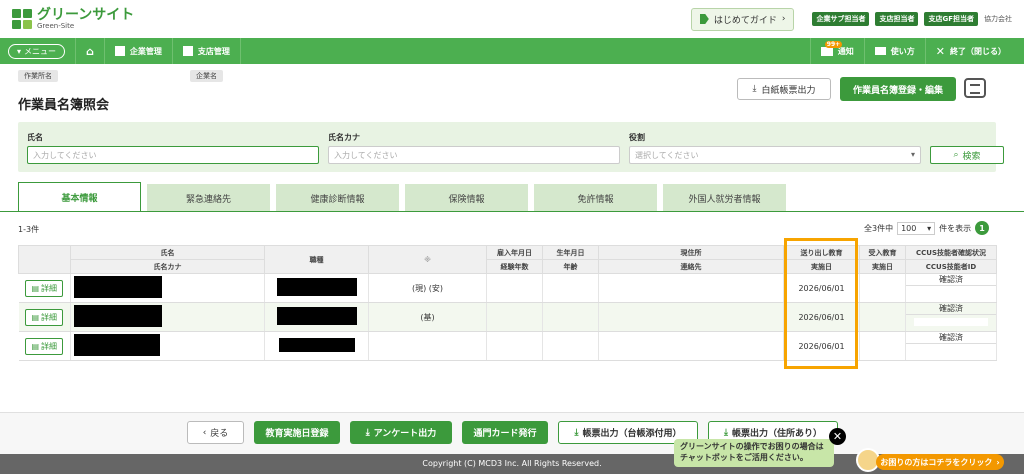  I want to click on chevron-right-icon: ›, so click(998, 462).